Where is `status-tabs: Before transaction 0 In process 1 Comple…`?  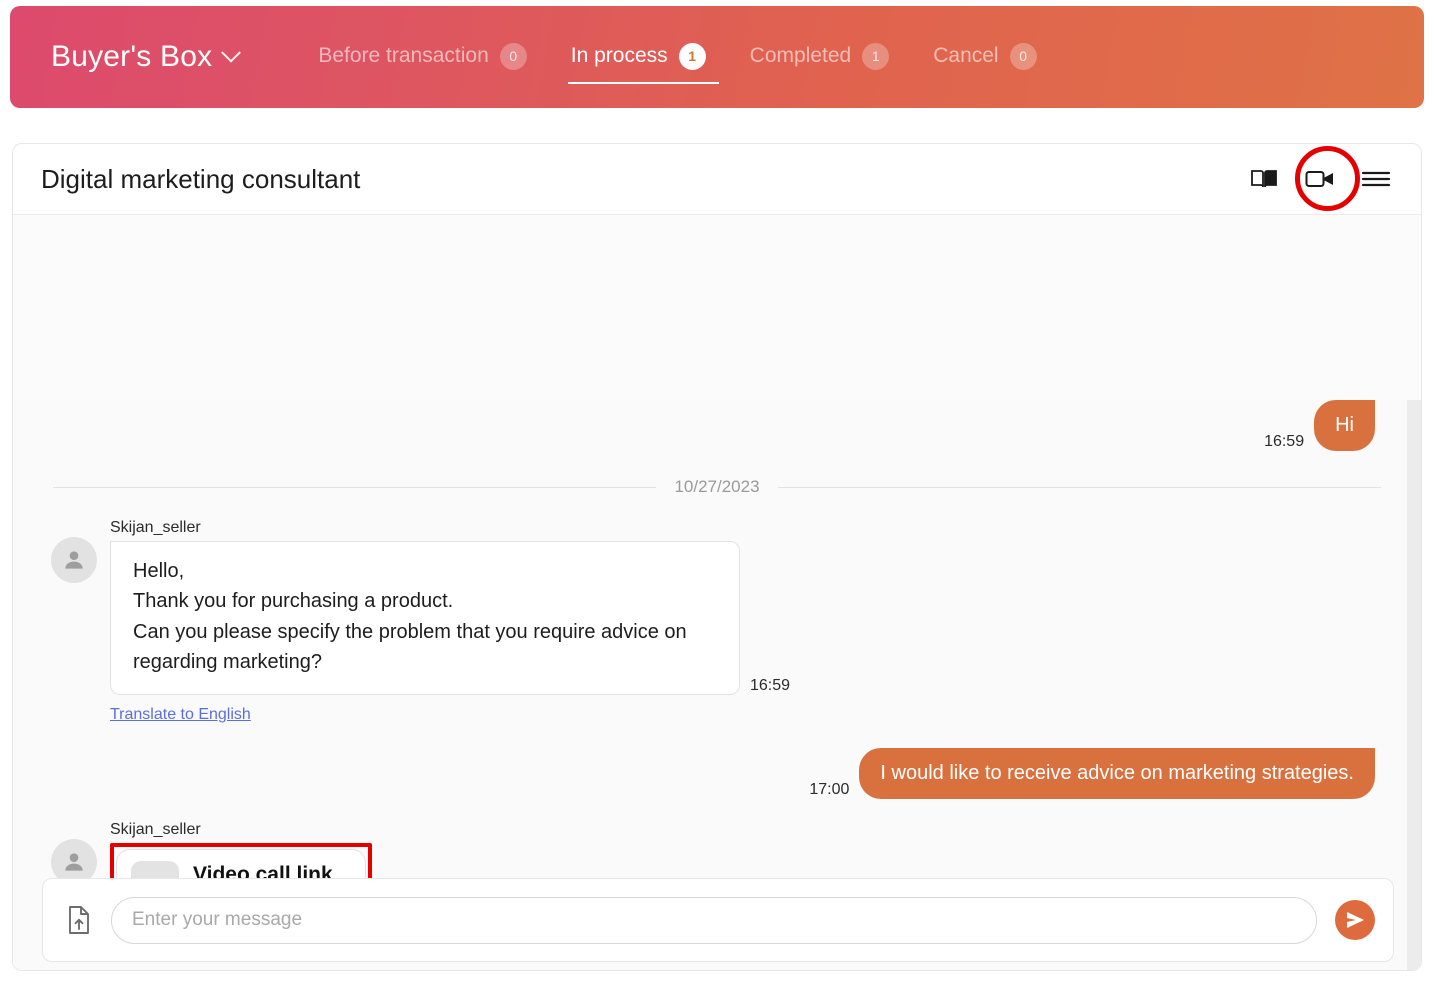
status-tabs: Before transaction 0 In process 1 Comple… is located at coordinates (677, 61).